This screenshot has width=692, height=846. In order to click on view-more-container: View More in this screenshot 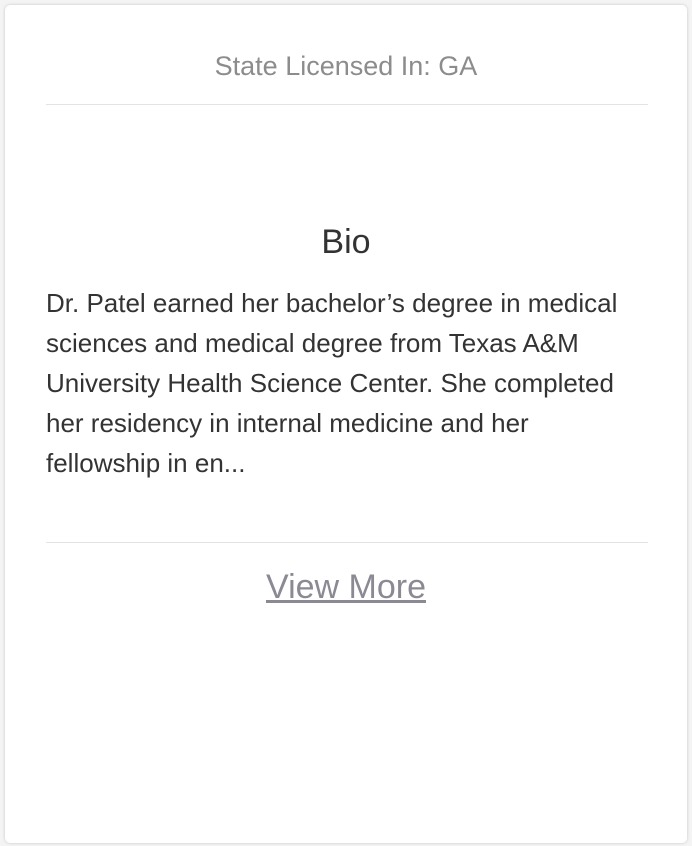, I will do `click(346, 587)`.